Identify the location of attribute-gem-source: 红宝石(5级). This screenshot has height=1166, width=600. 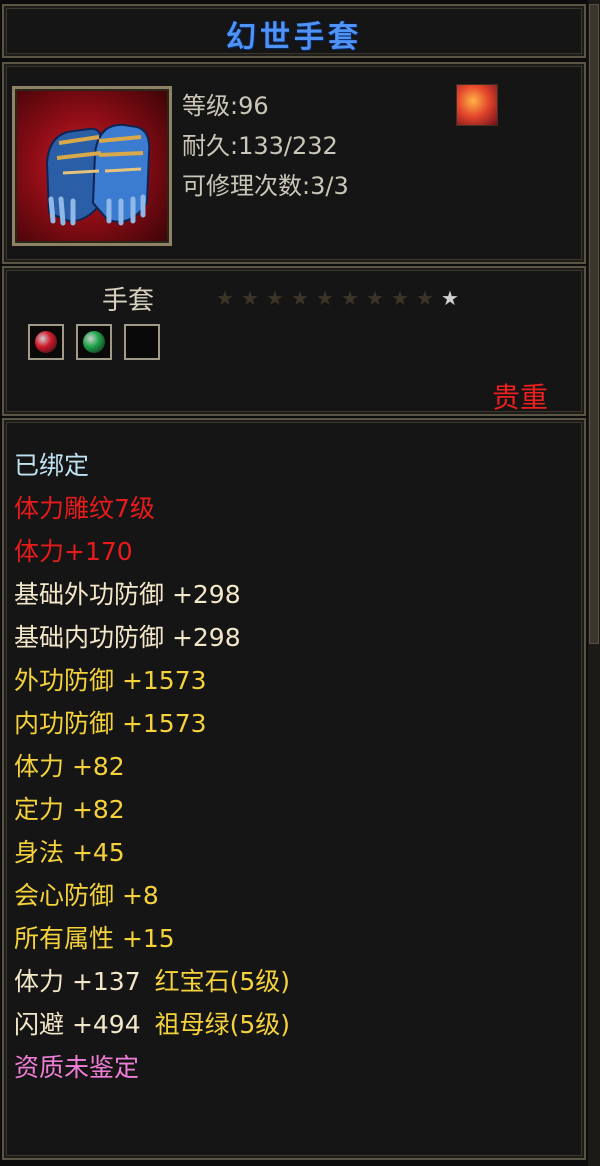
(222, 981).